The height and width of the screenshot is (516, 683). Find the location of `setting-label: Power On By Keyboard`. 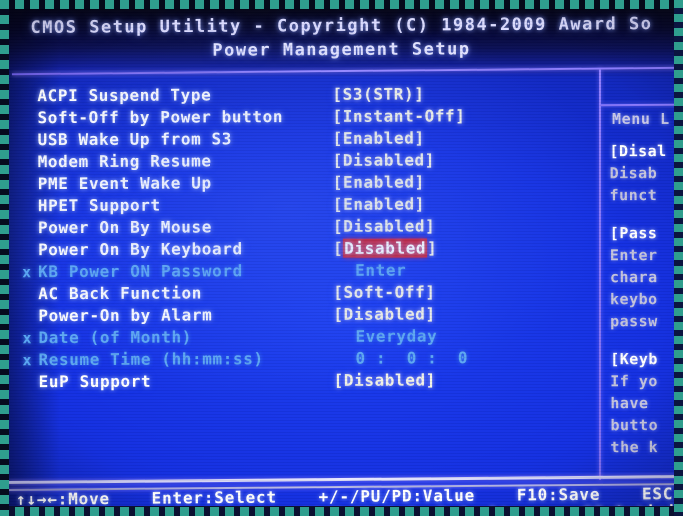

setting-label: Power On By Keyboard is located at coordinates (140, 249).